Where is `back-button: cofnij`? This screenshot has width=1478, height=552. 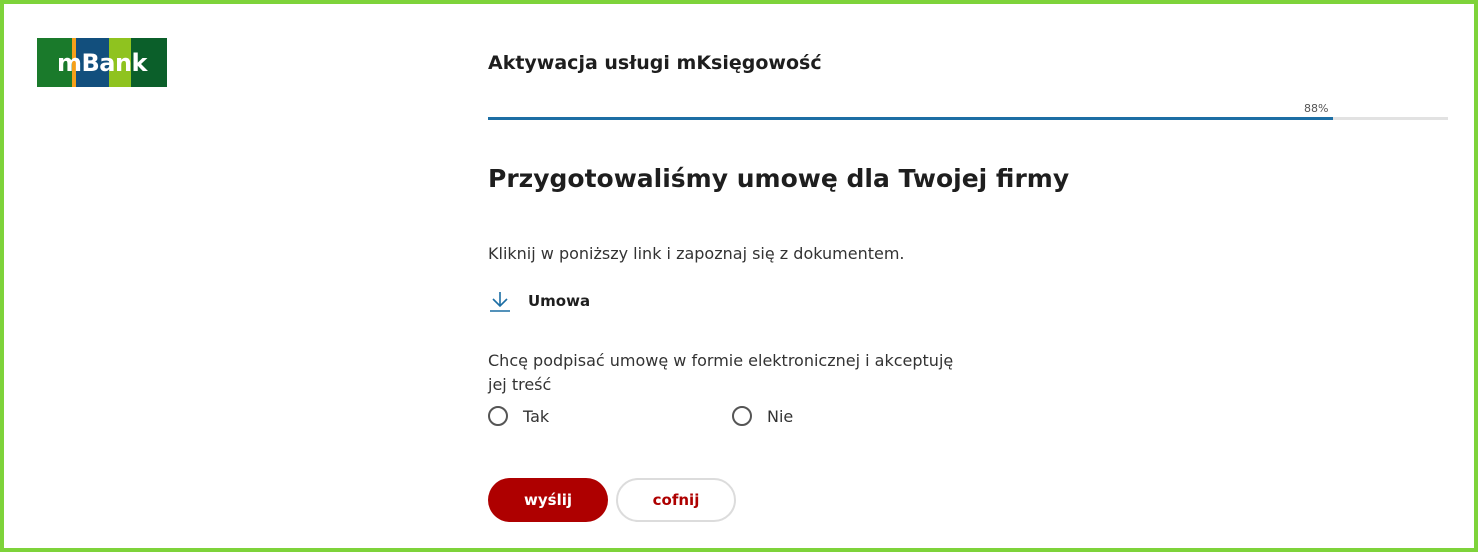
back-button: cofnij is located at coordinates (676, 500).